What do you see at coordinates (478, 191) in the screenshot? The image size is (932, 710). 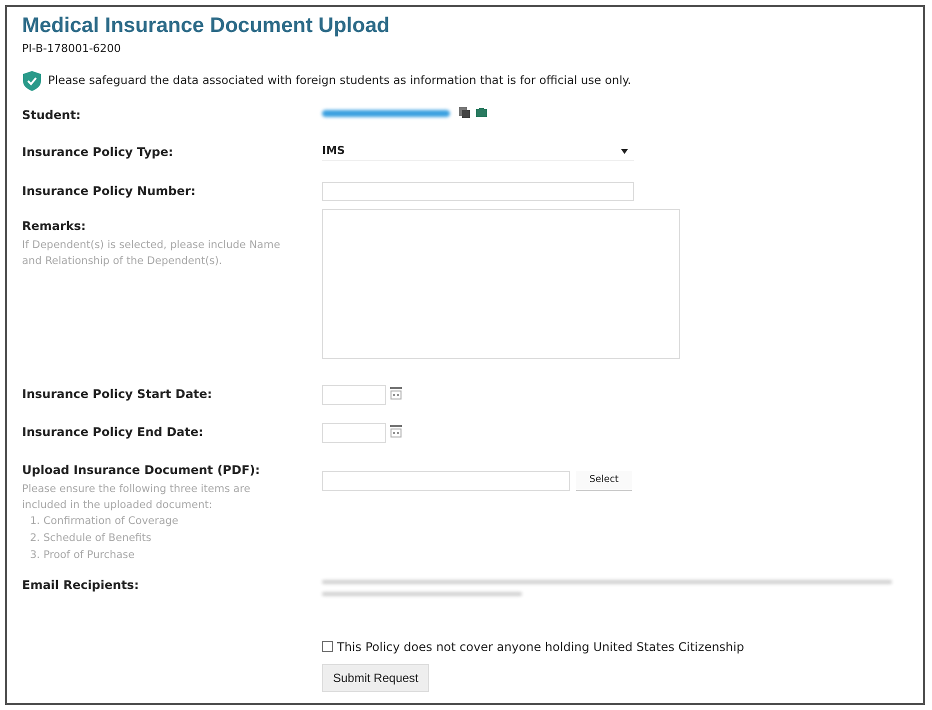 I see `input-field` at bounding box center [478, 191].